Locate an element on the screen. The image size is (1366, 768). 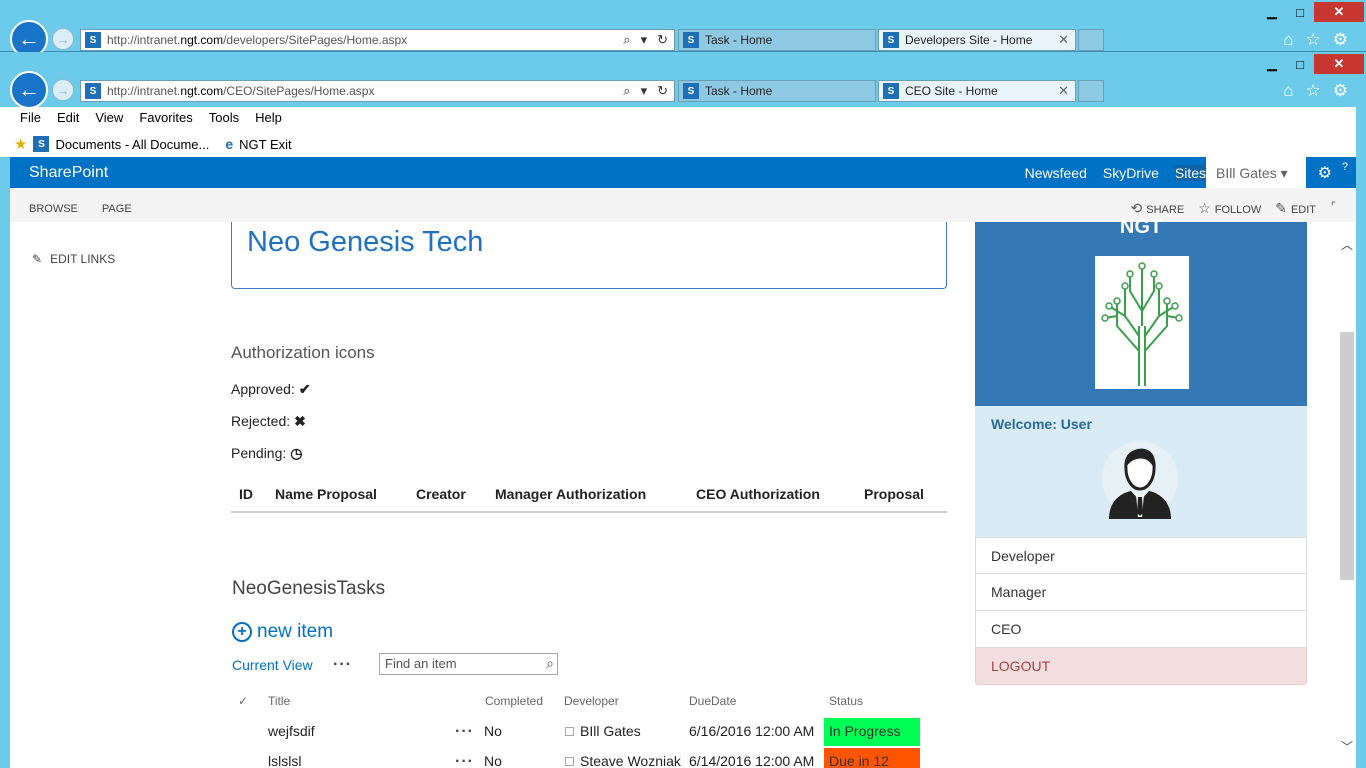
edit-button: ✎ EDIT is located at coordinates (1295, 208).